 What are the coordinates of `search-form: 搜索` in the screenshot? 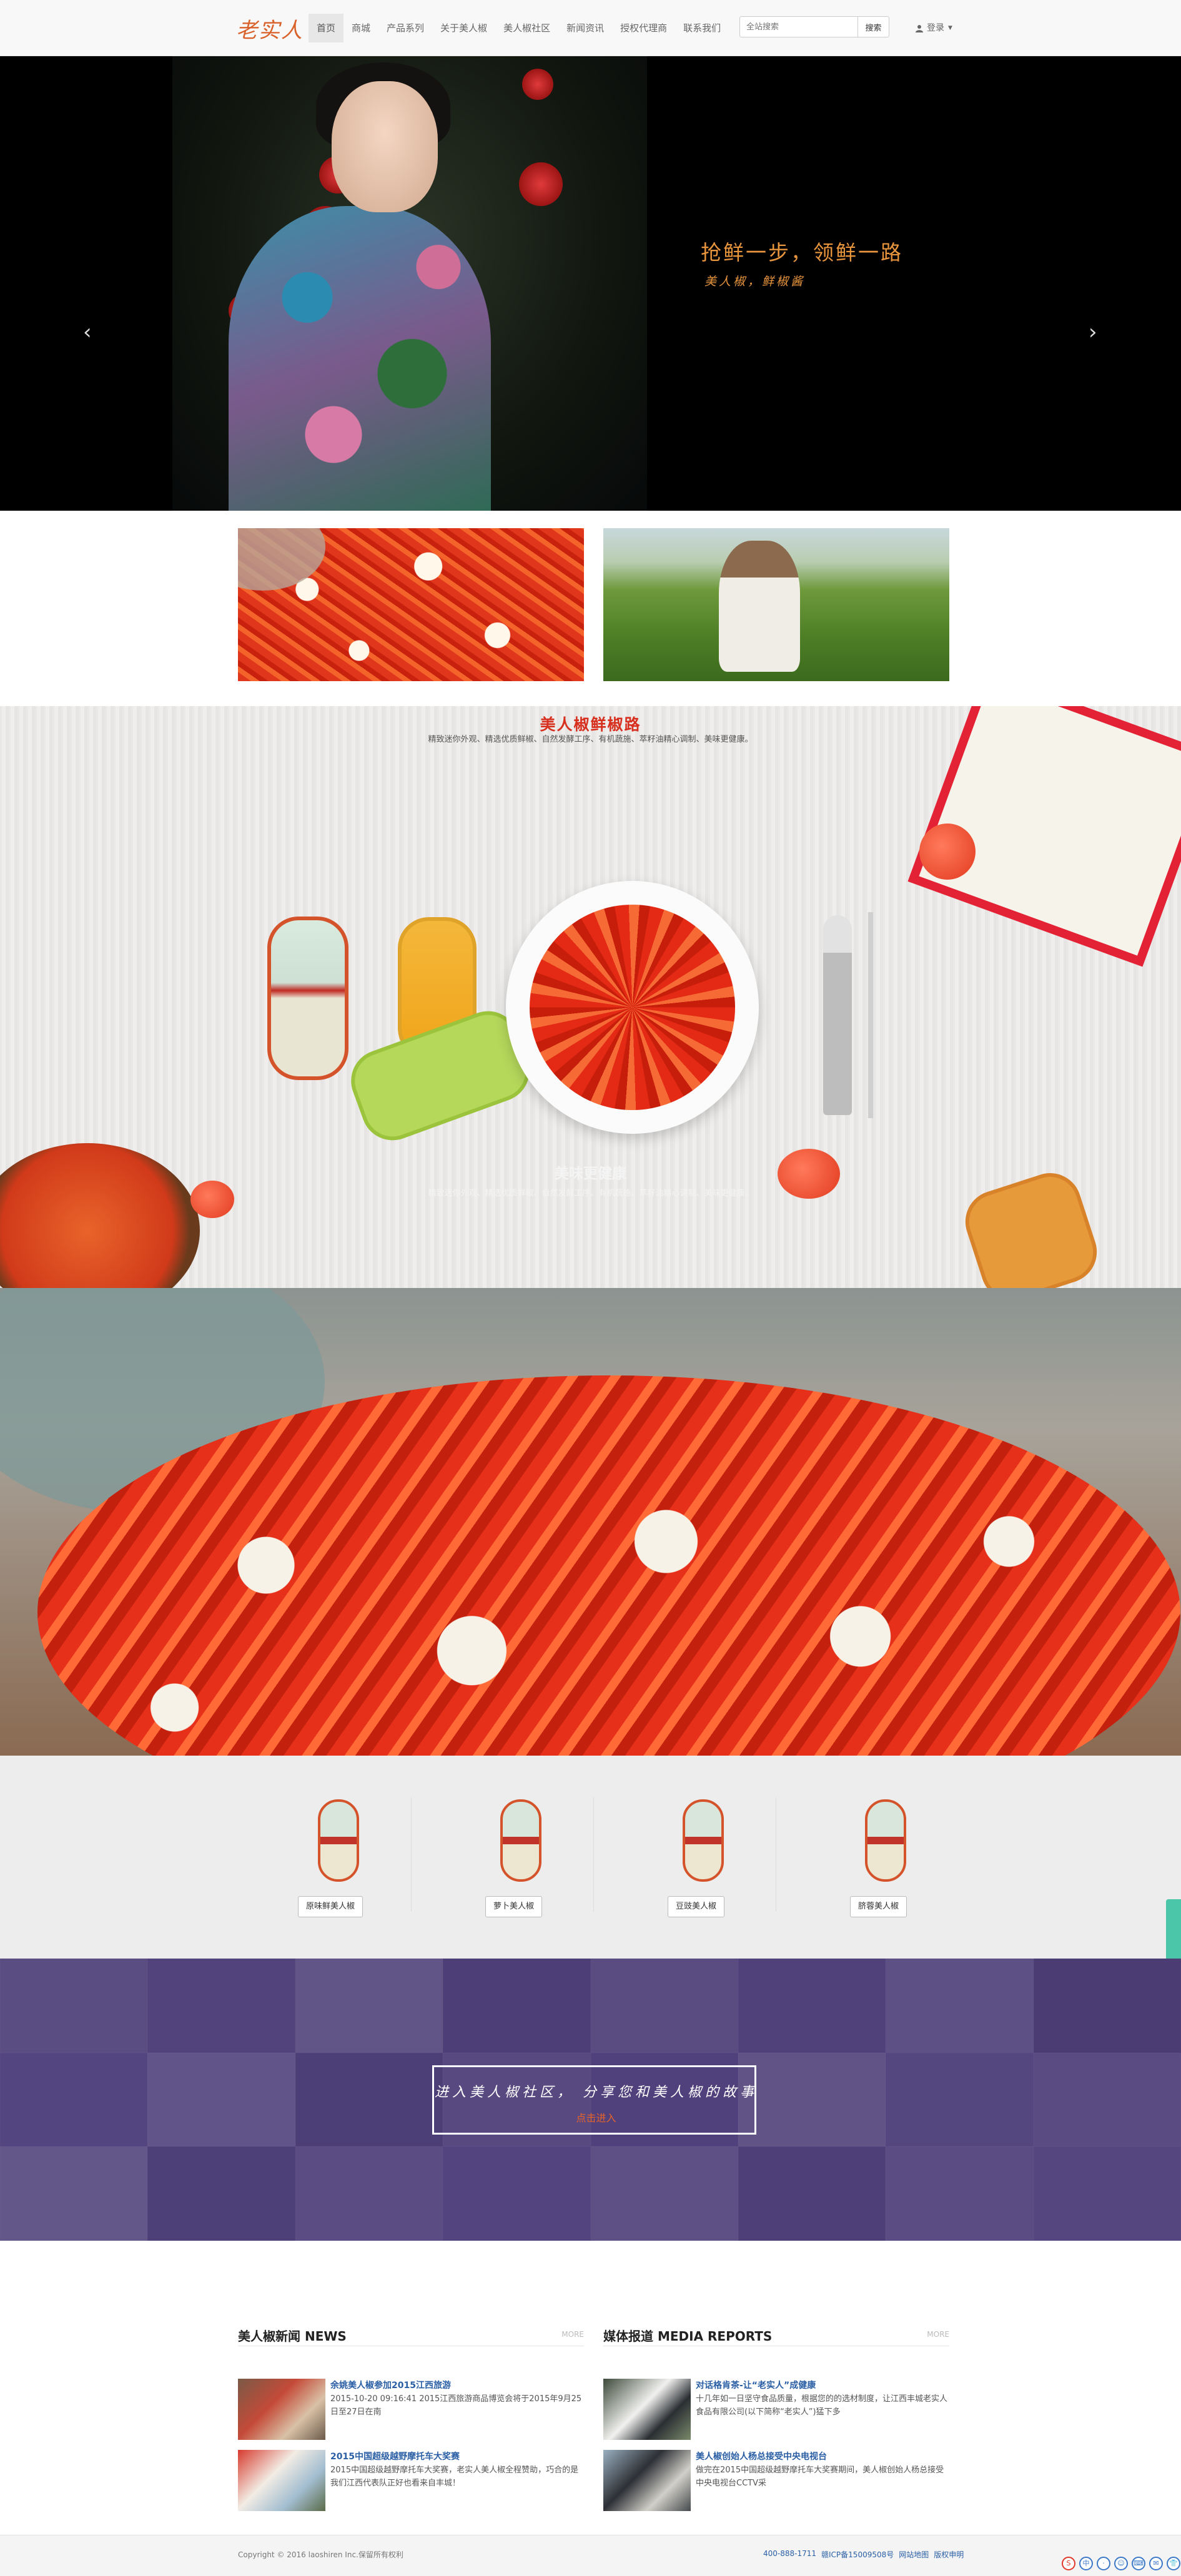 It's located at (814, 26).